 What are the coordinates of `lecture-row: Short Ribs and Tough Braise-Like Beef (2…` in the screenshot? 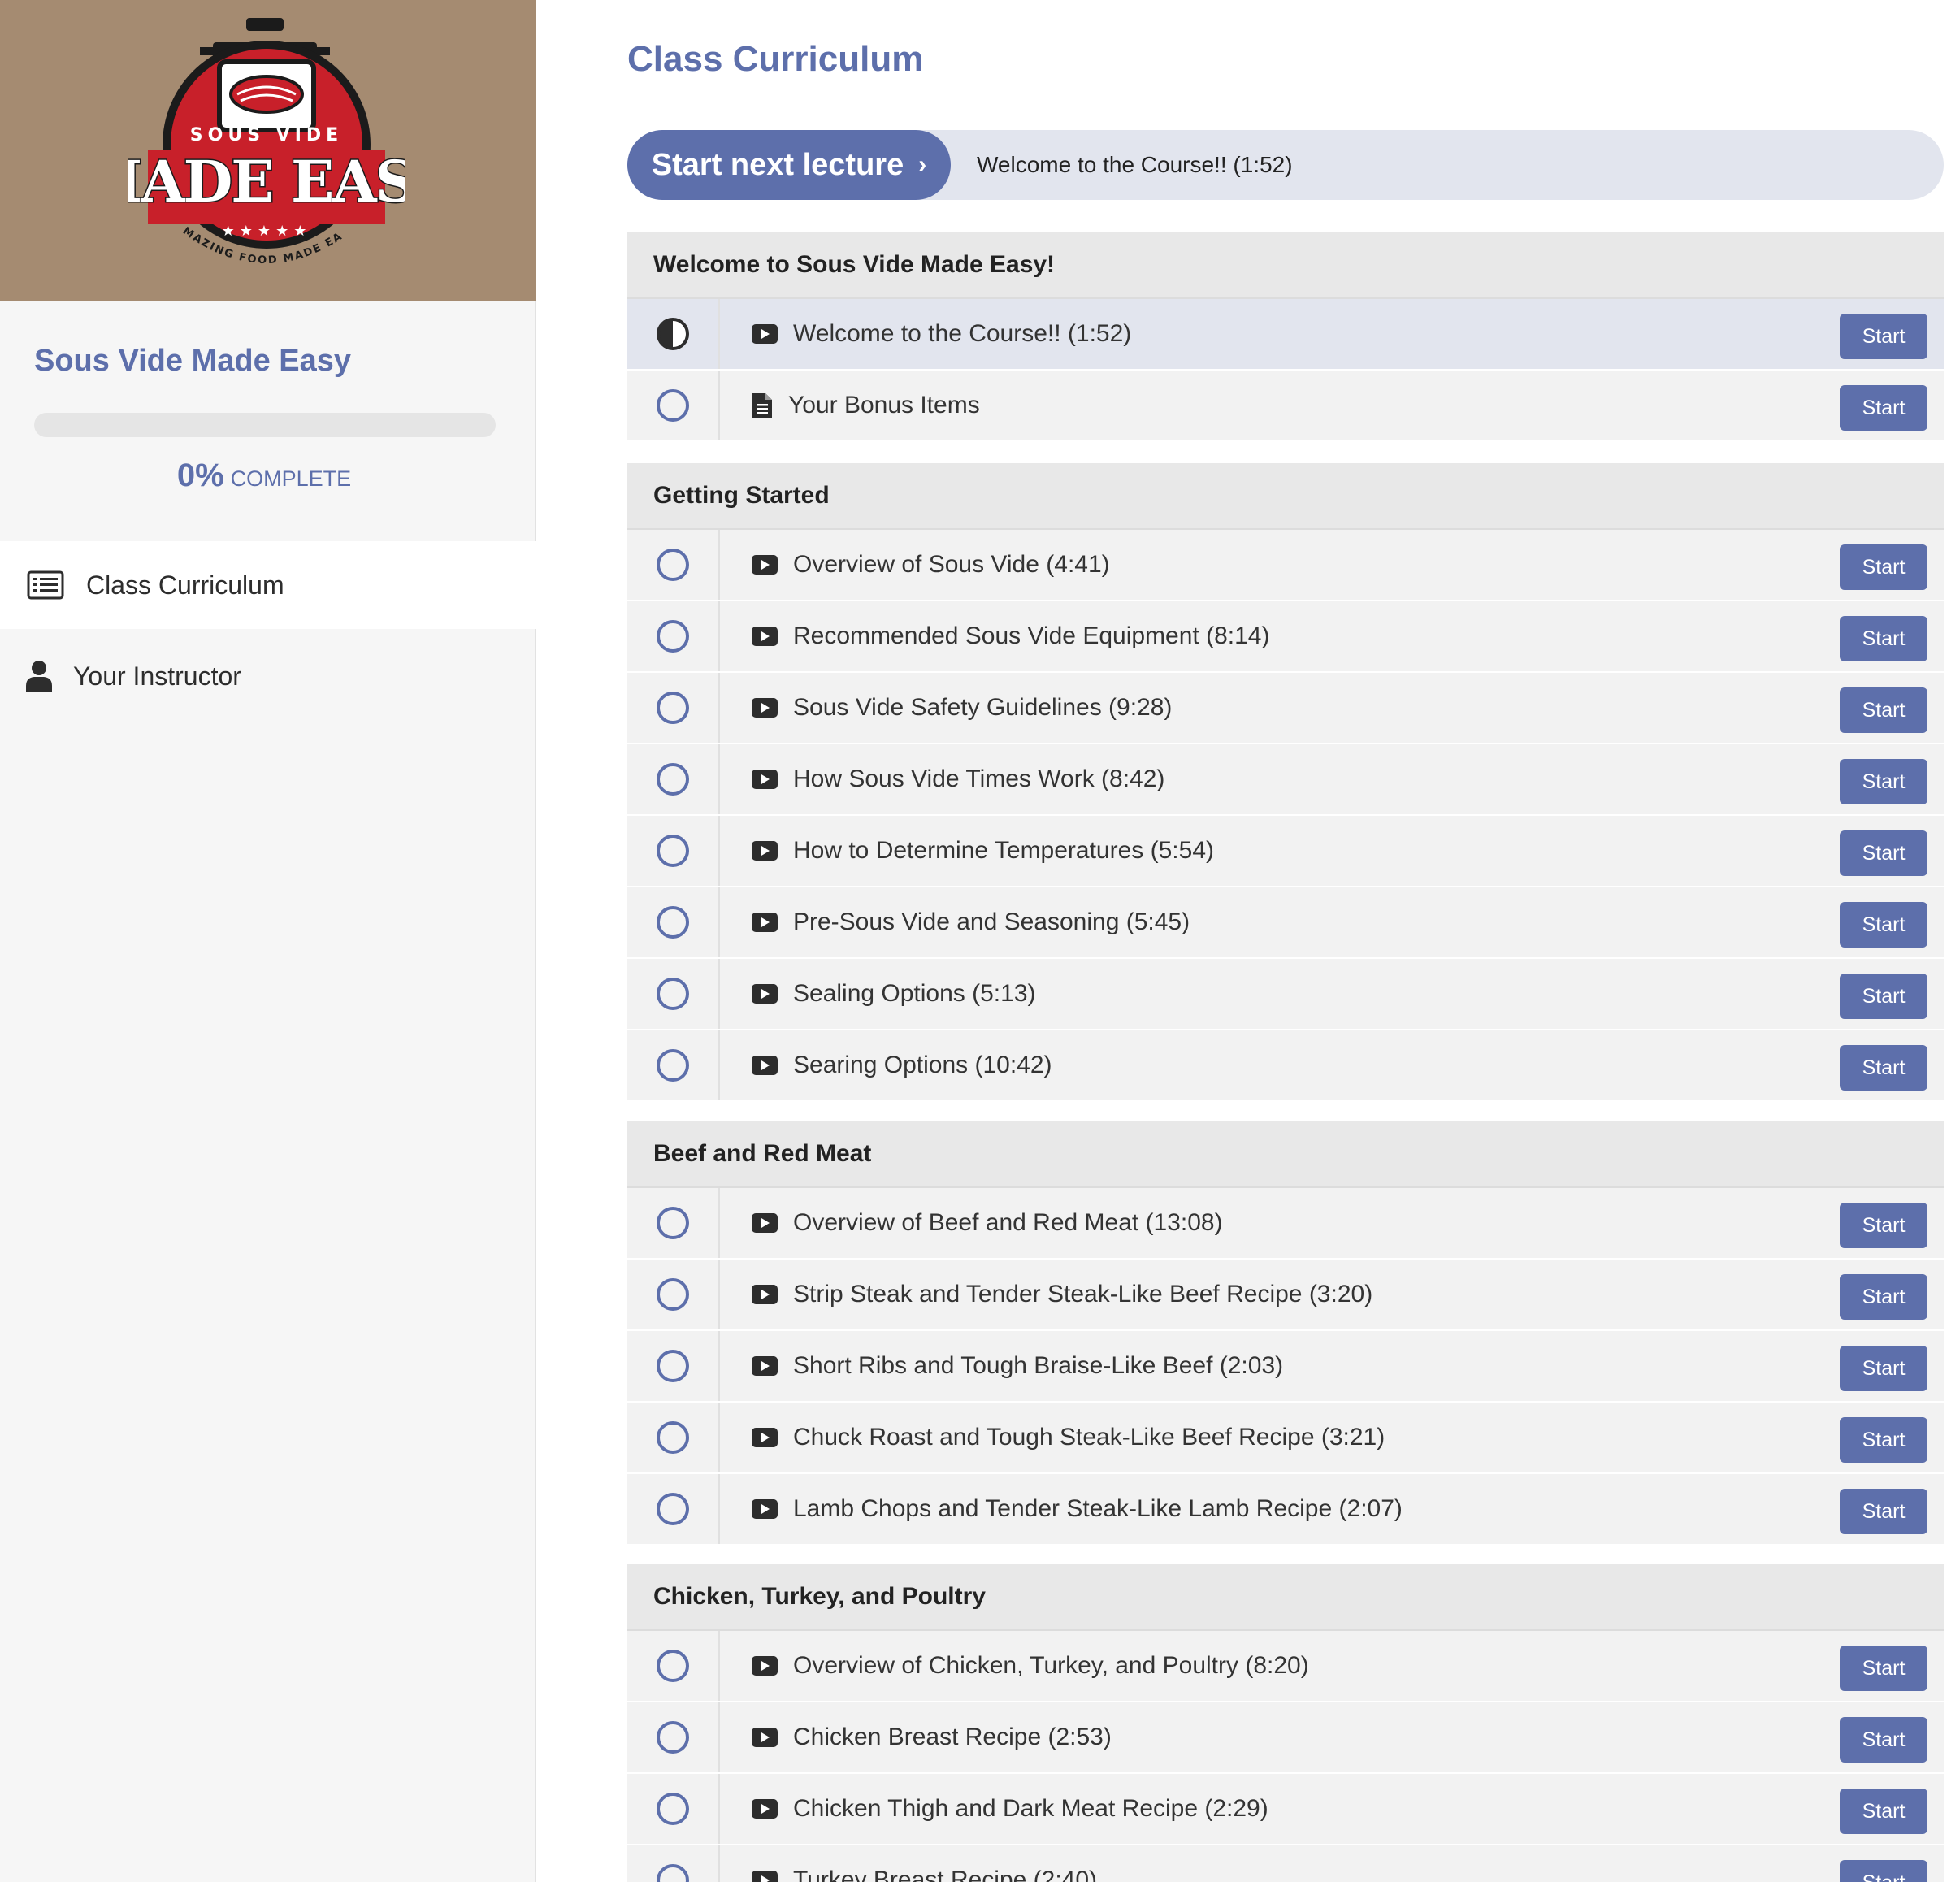 It's located at (1285, 1367).